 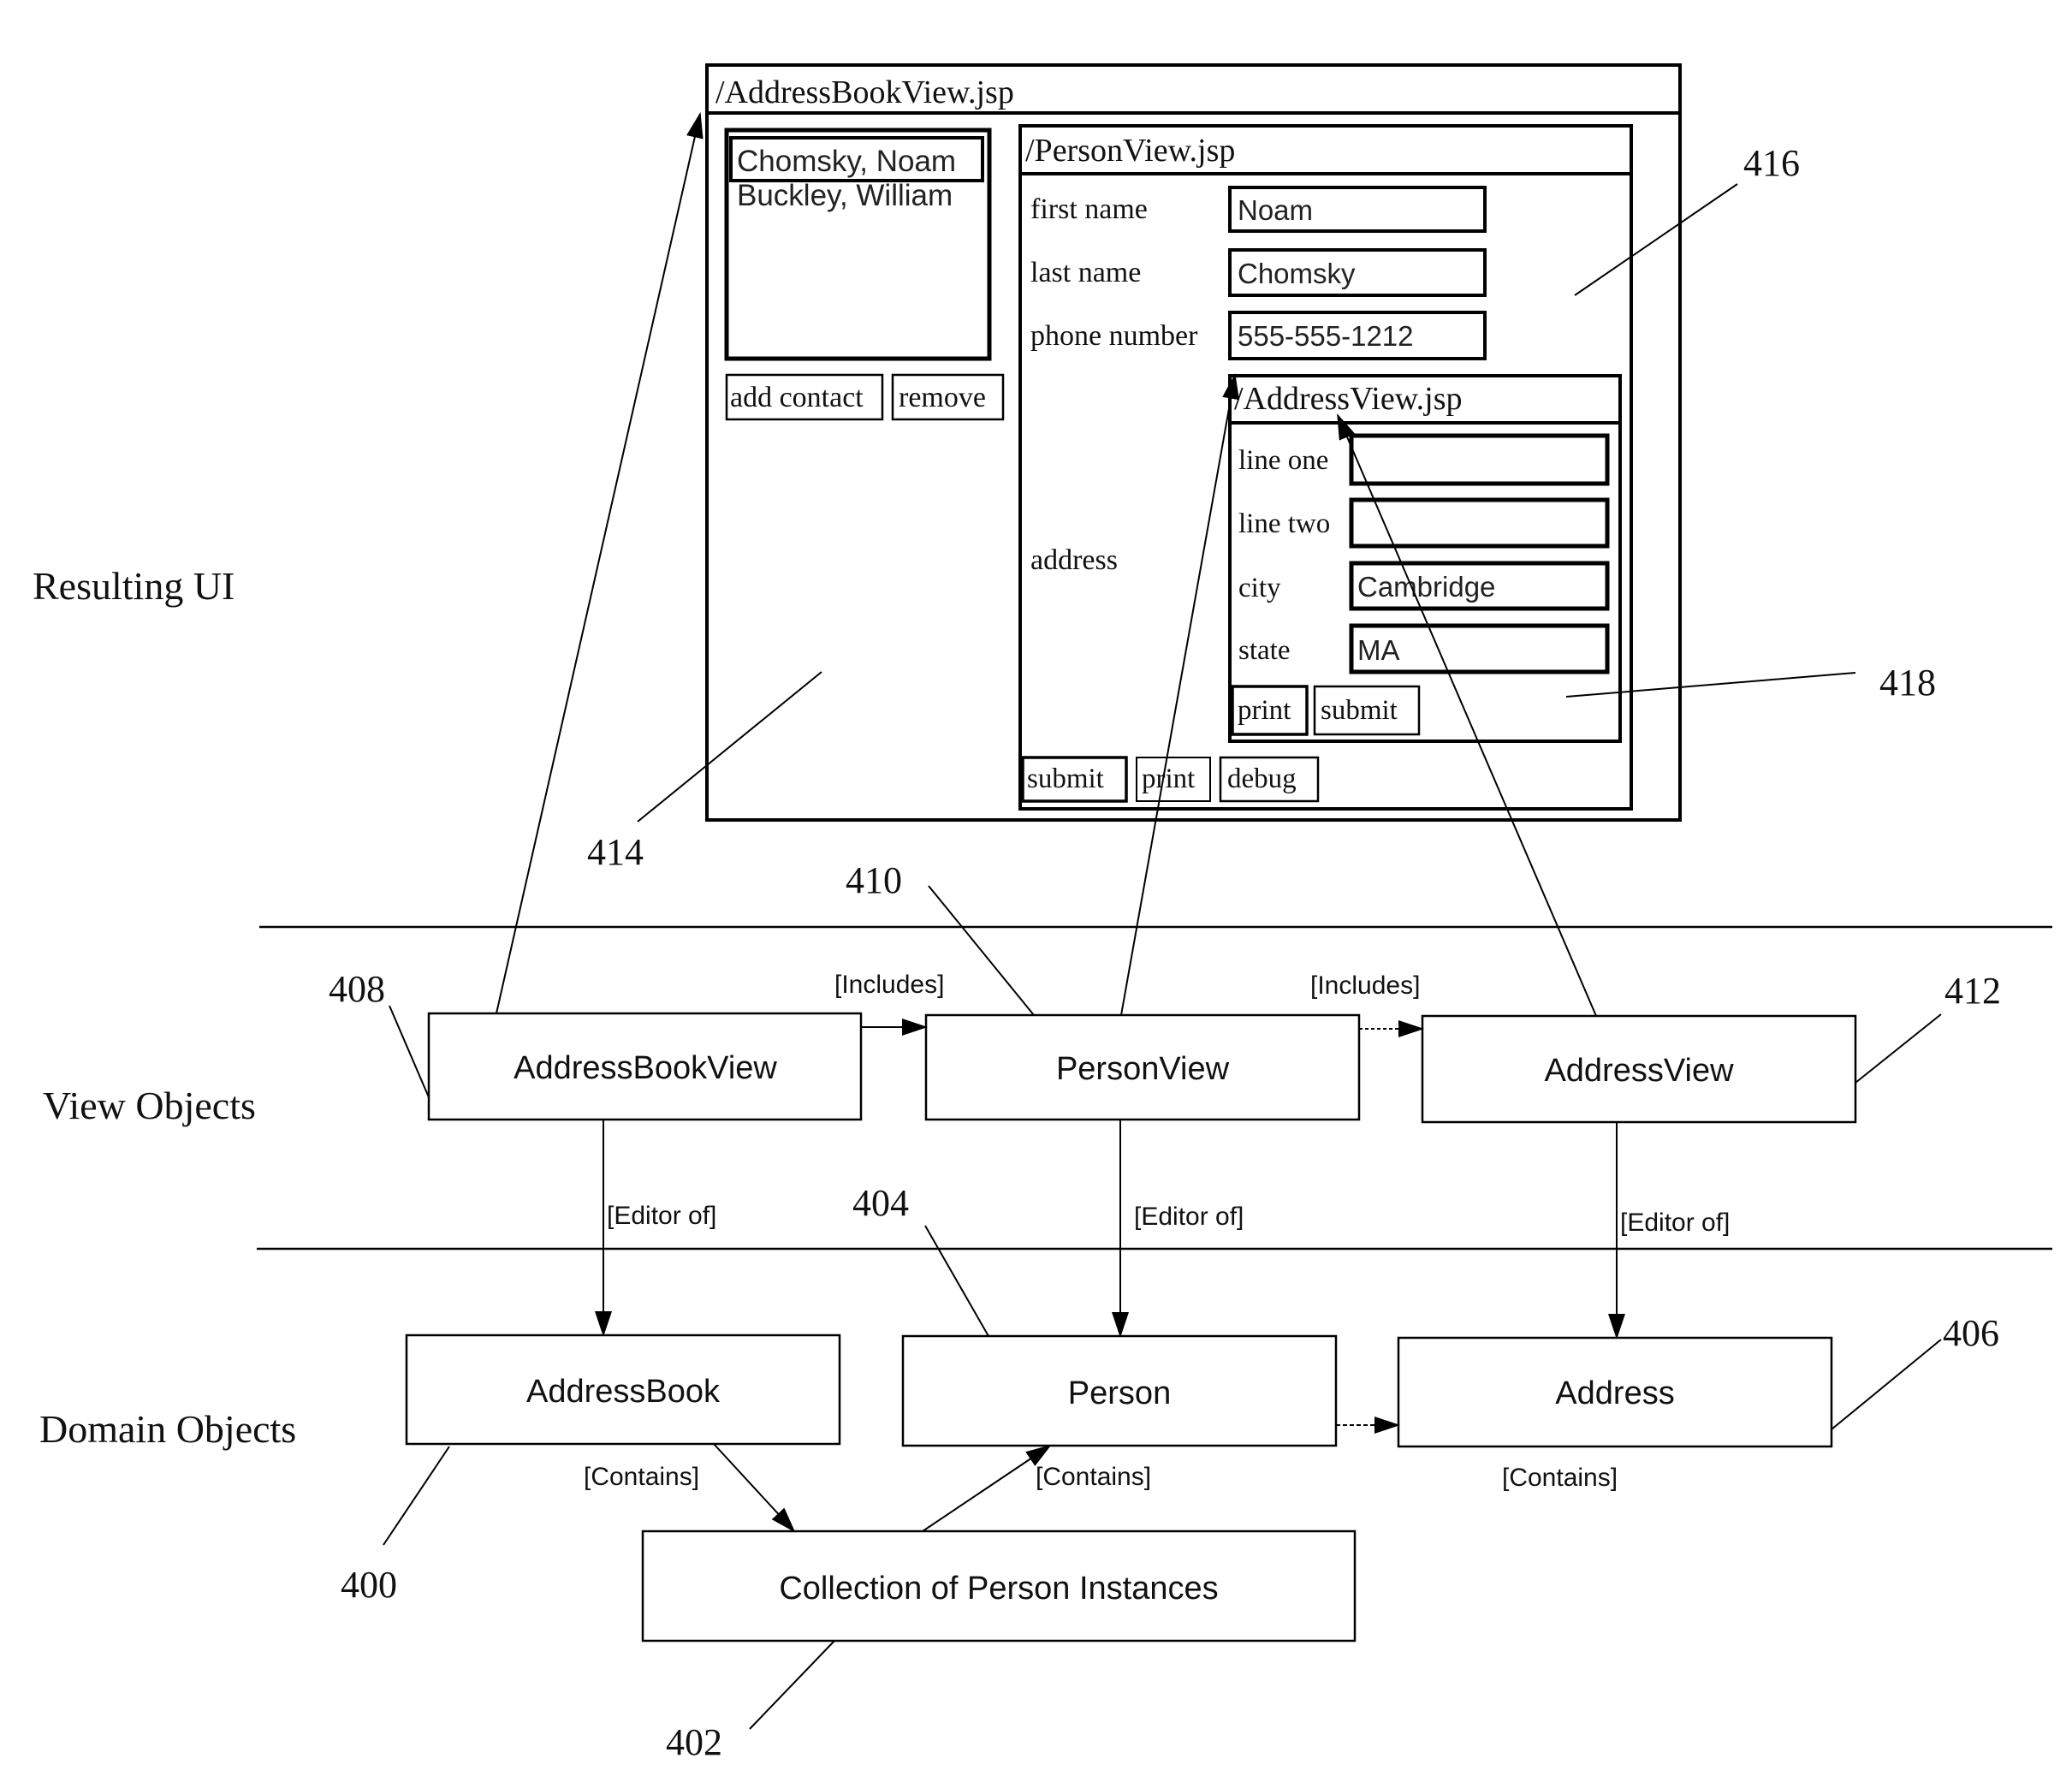 I want to click on debug-button-label: debug, so click(x=1262, y=778).